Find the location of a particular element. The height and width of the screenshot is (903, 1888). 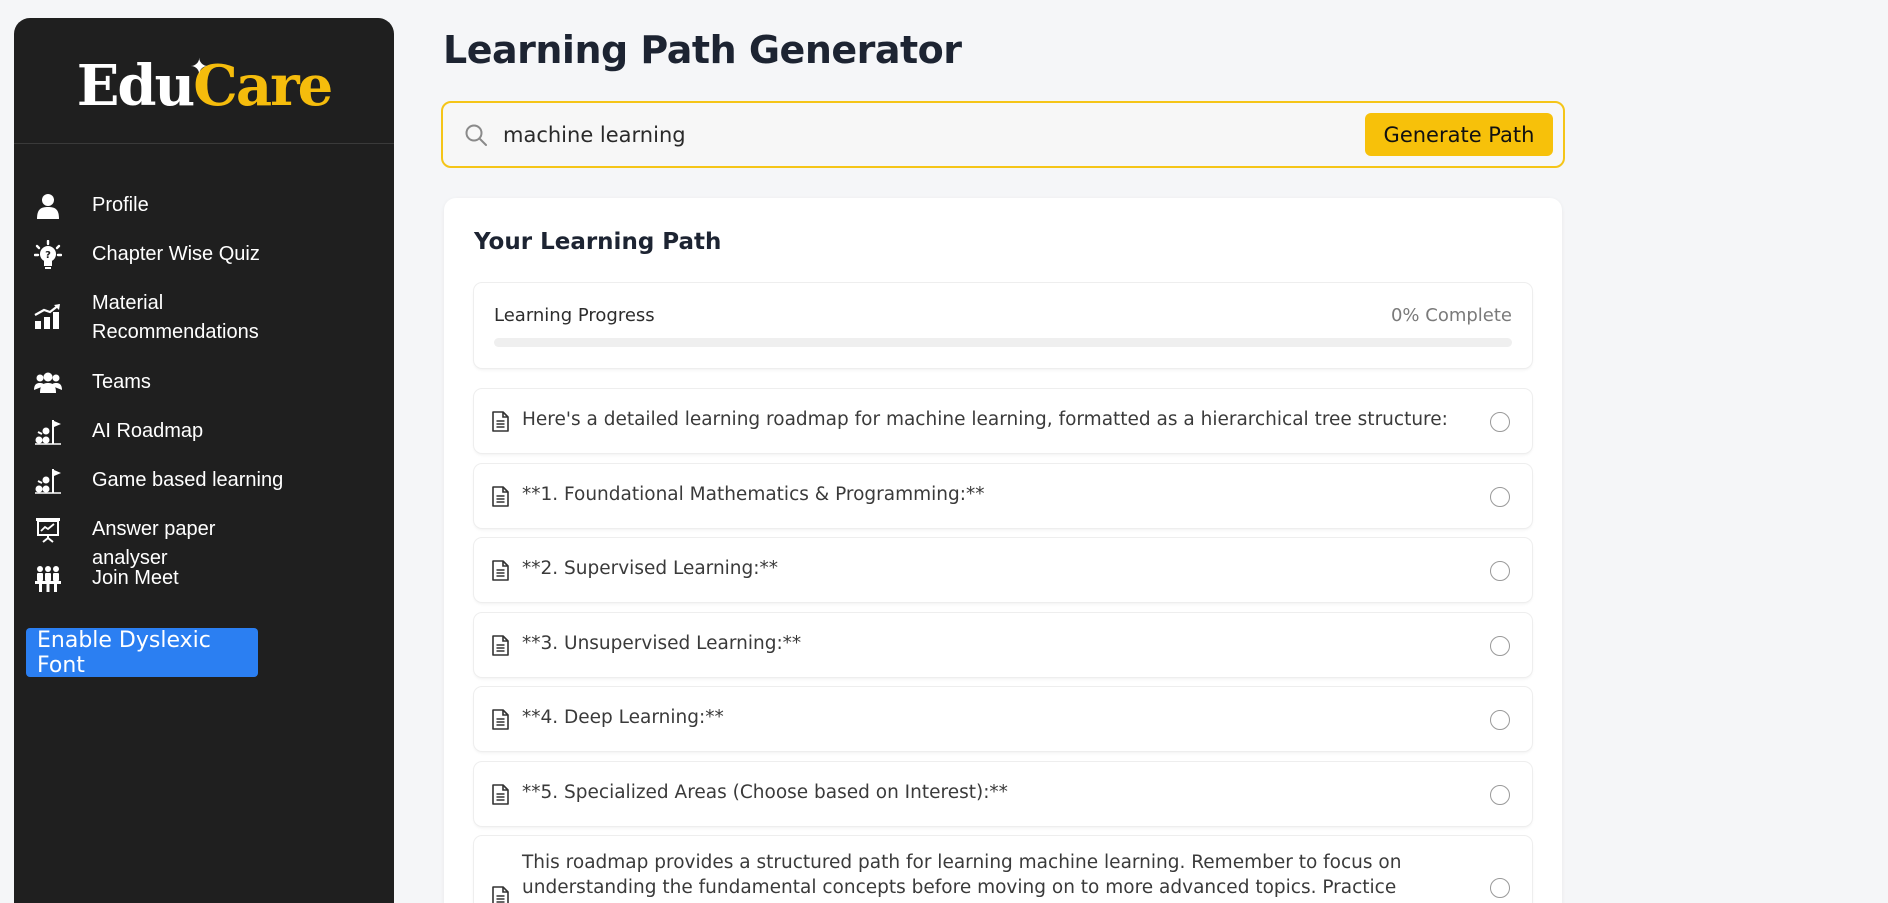

sidebar-item-label: Game based learning is located at coordinates (188, 480).